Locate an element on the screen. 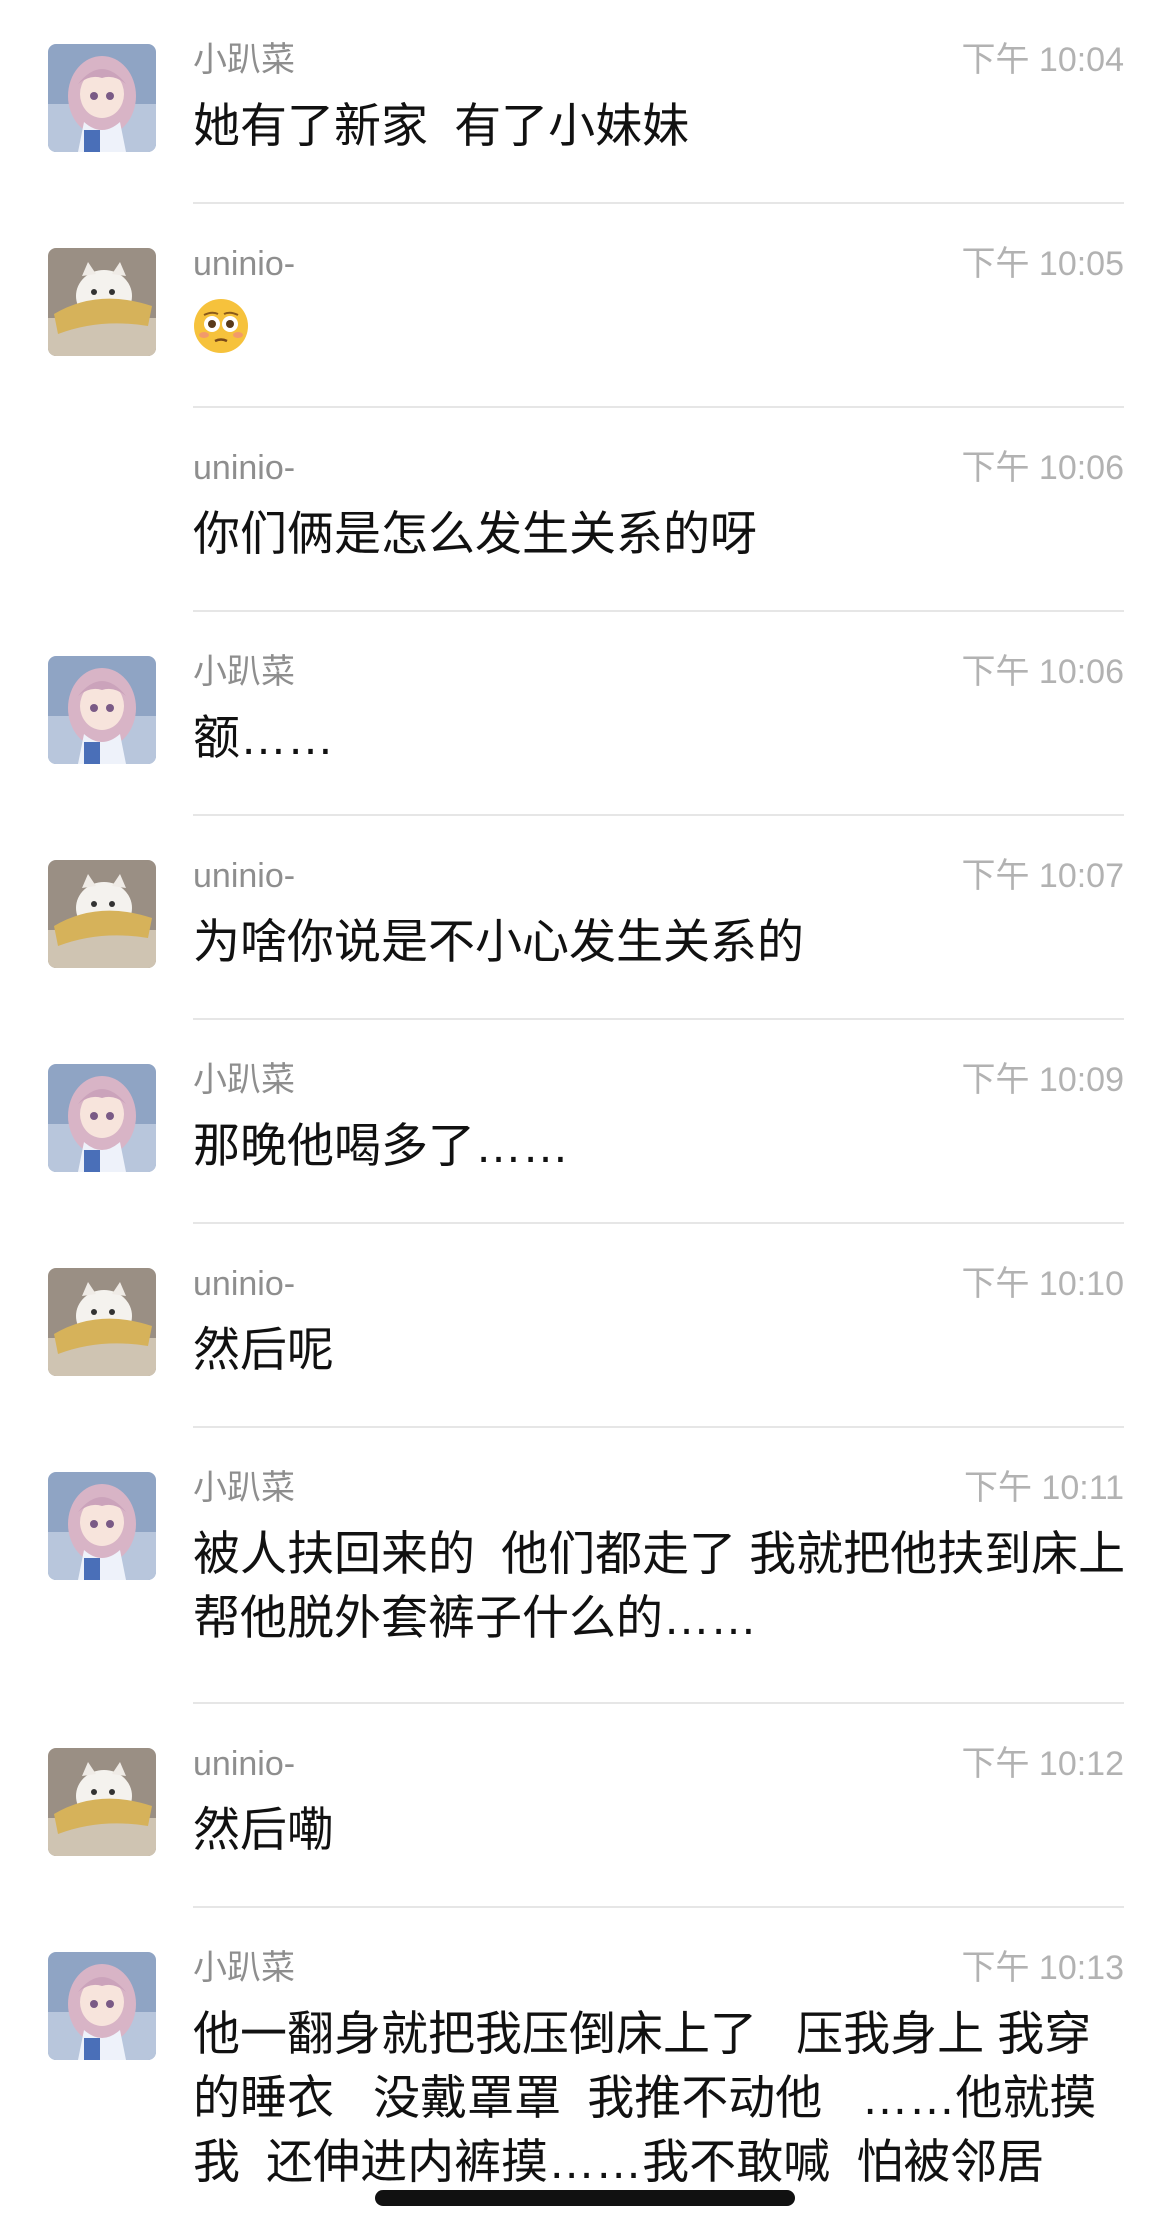  message-item: 小趴菜 下午 10:04 她有了新家 有了小妹妹 is located at coordinates (585, 102).